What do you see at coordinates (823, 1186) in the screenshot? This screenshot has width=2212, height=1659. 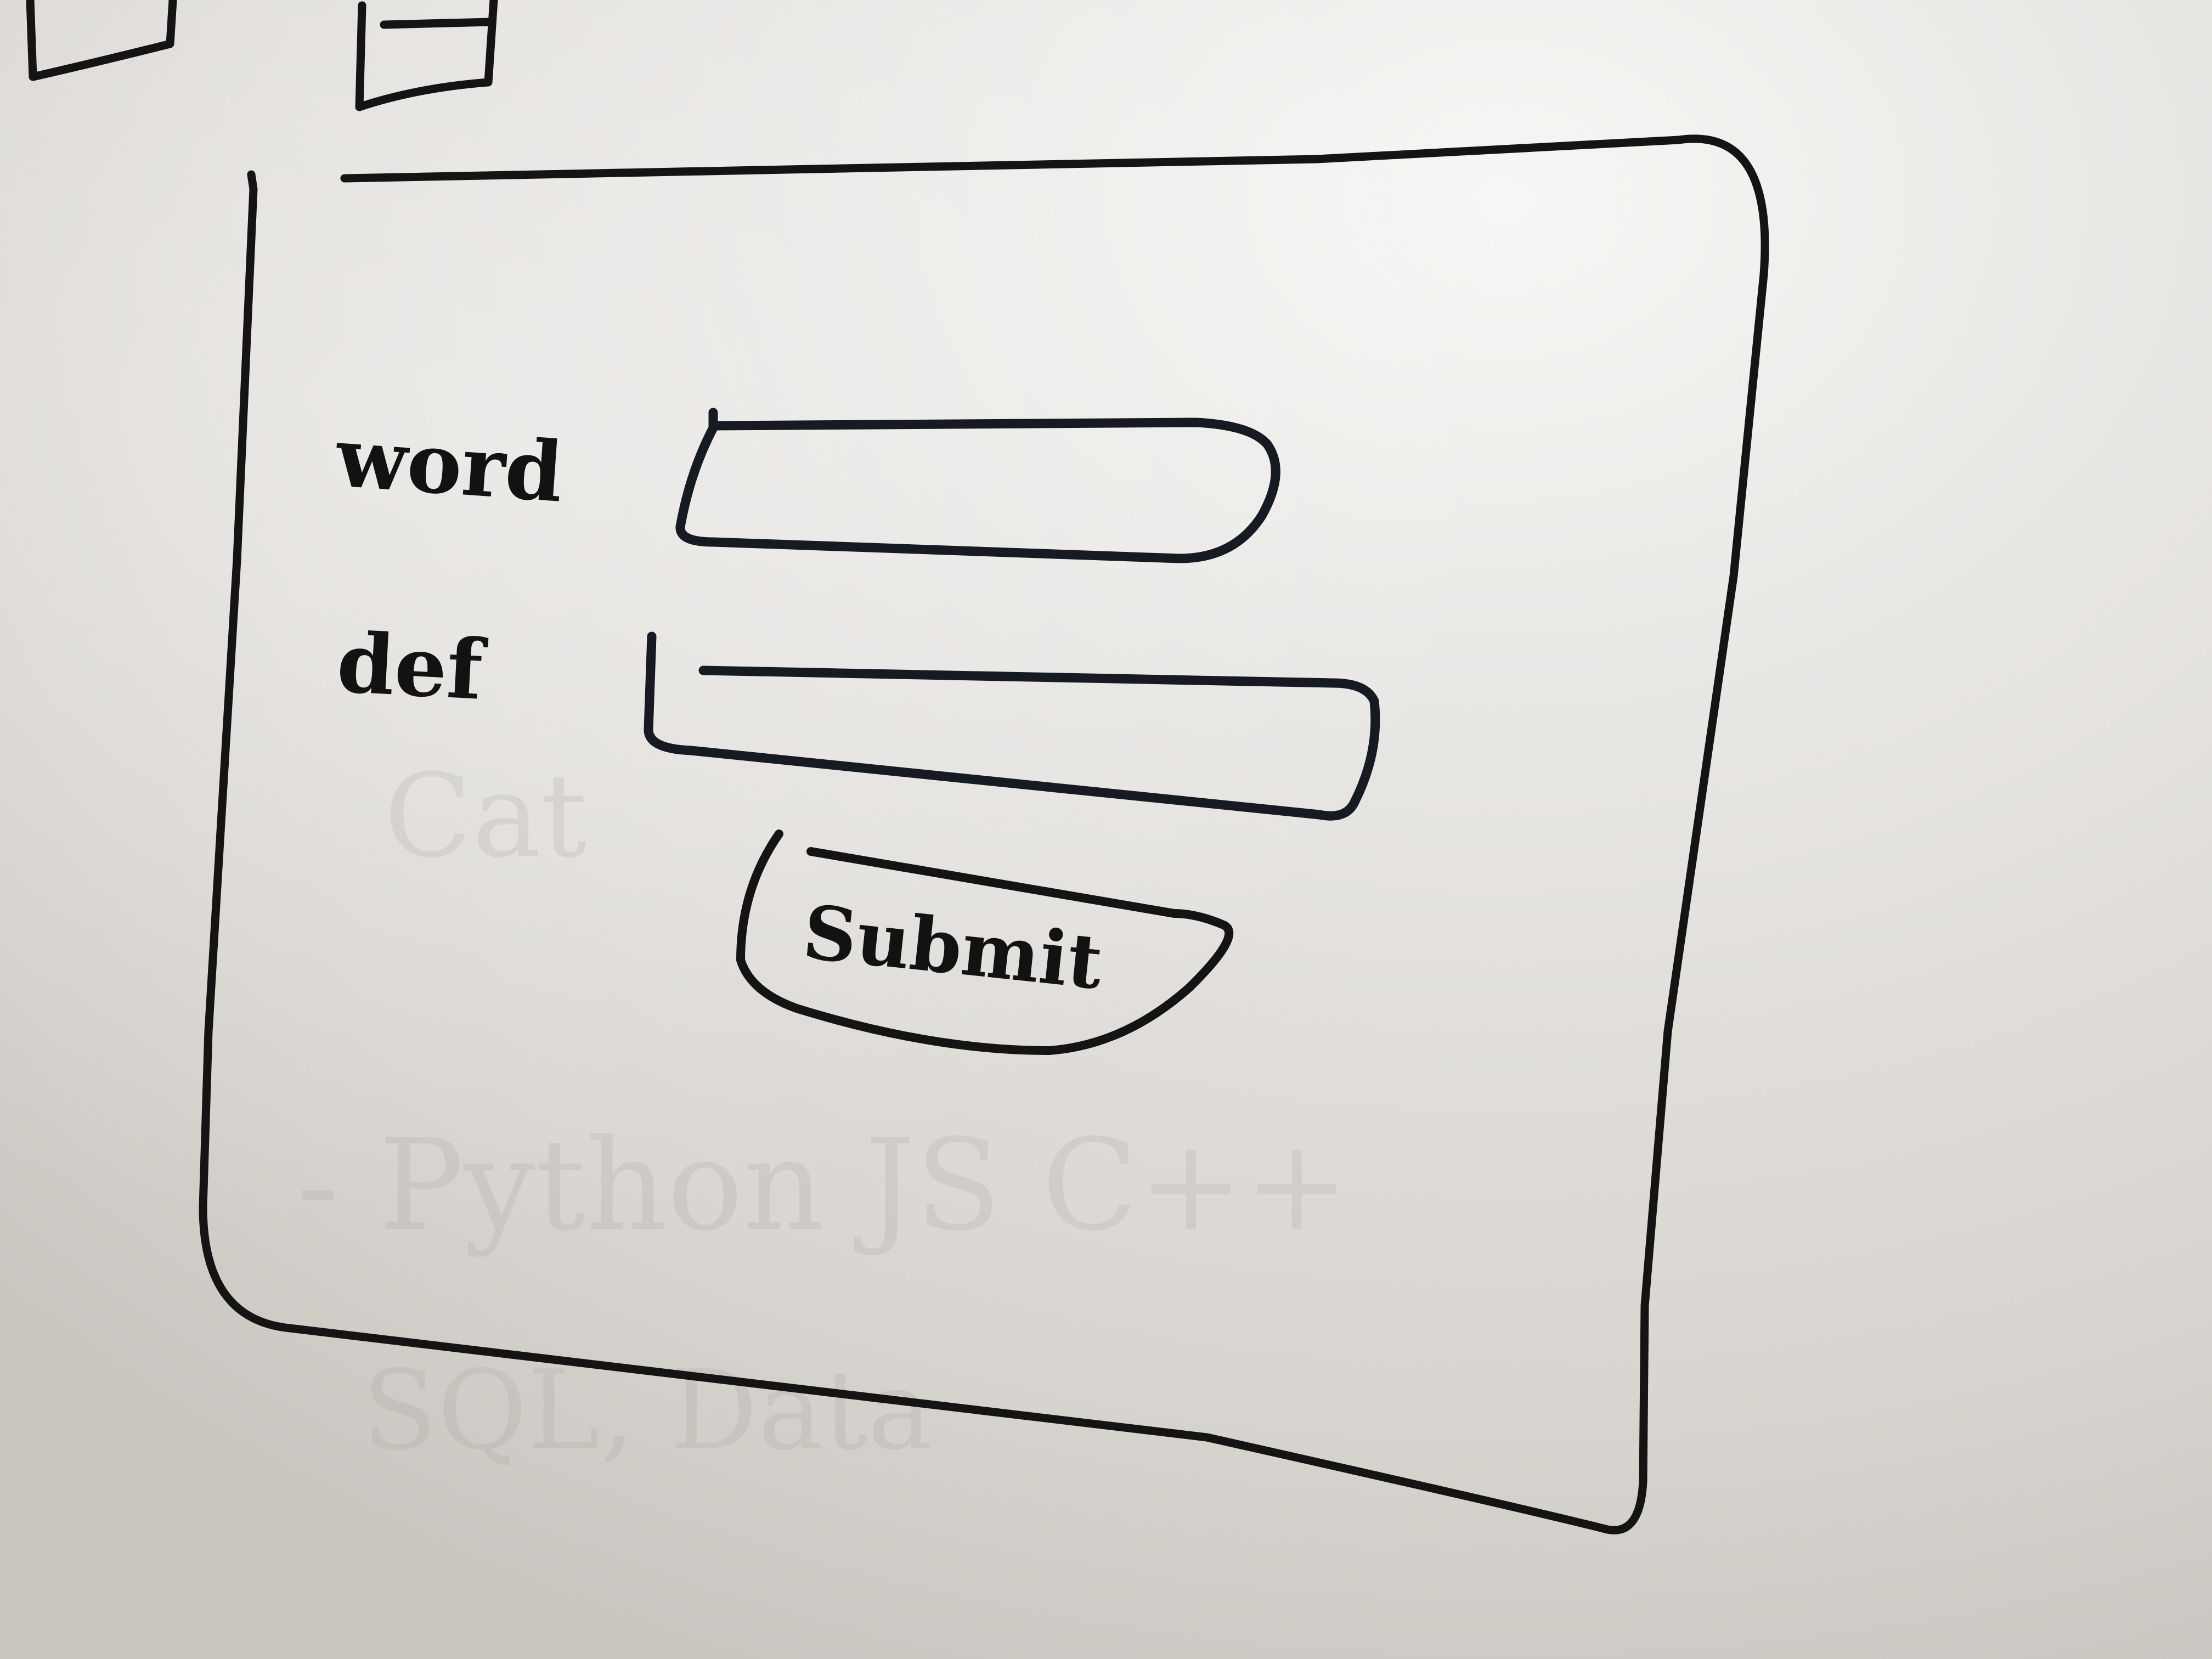 I see `ghost-text-2: - Python JS C++` at bounding box center [823, 1186].